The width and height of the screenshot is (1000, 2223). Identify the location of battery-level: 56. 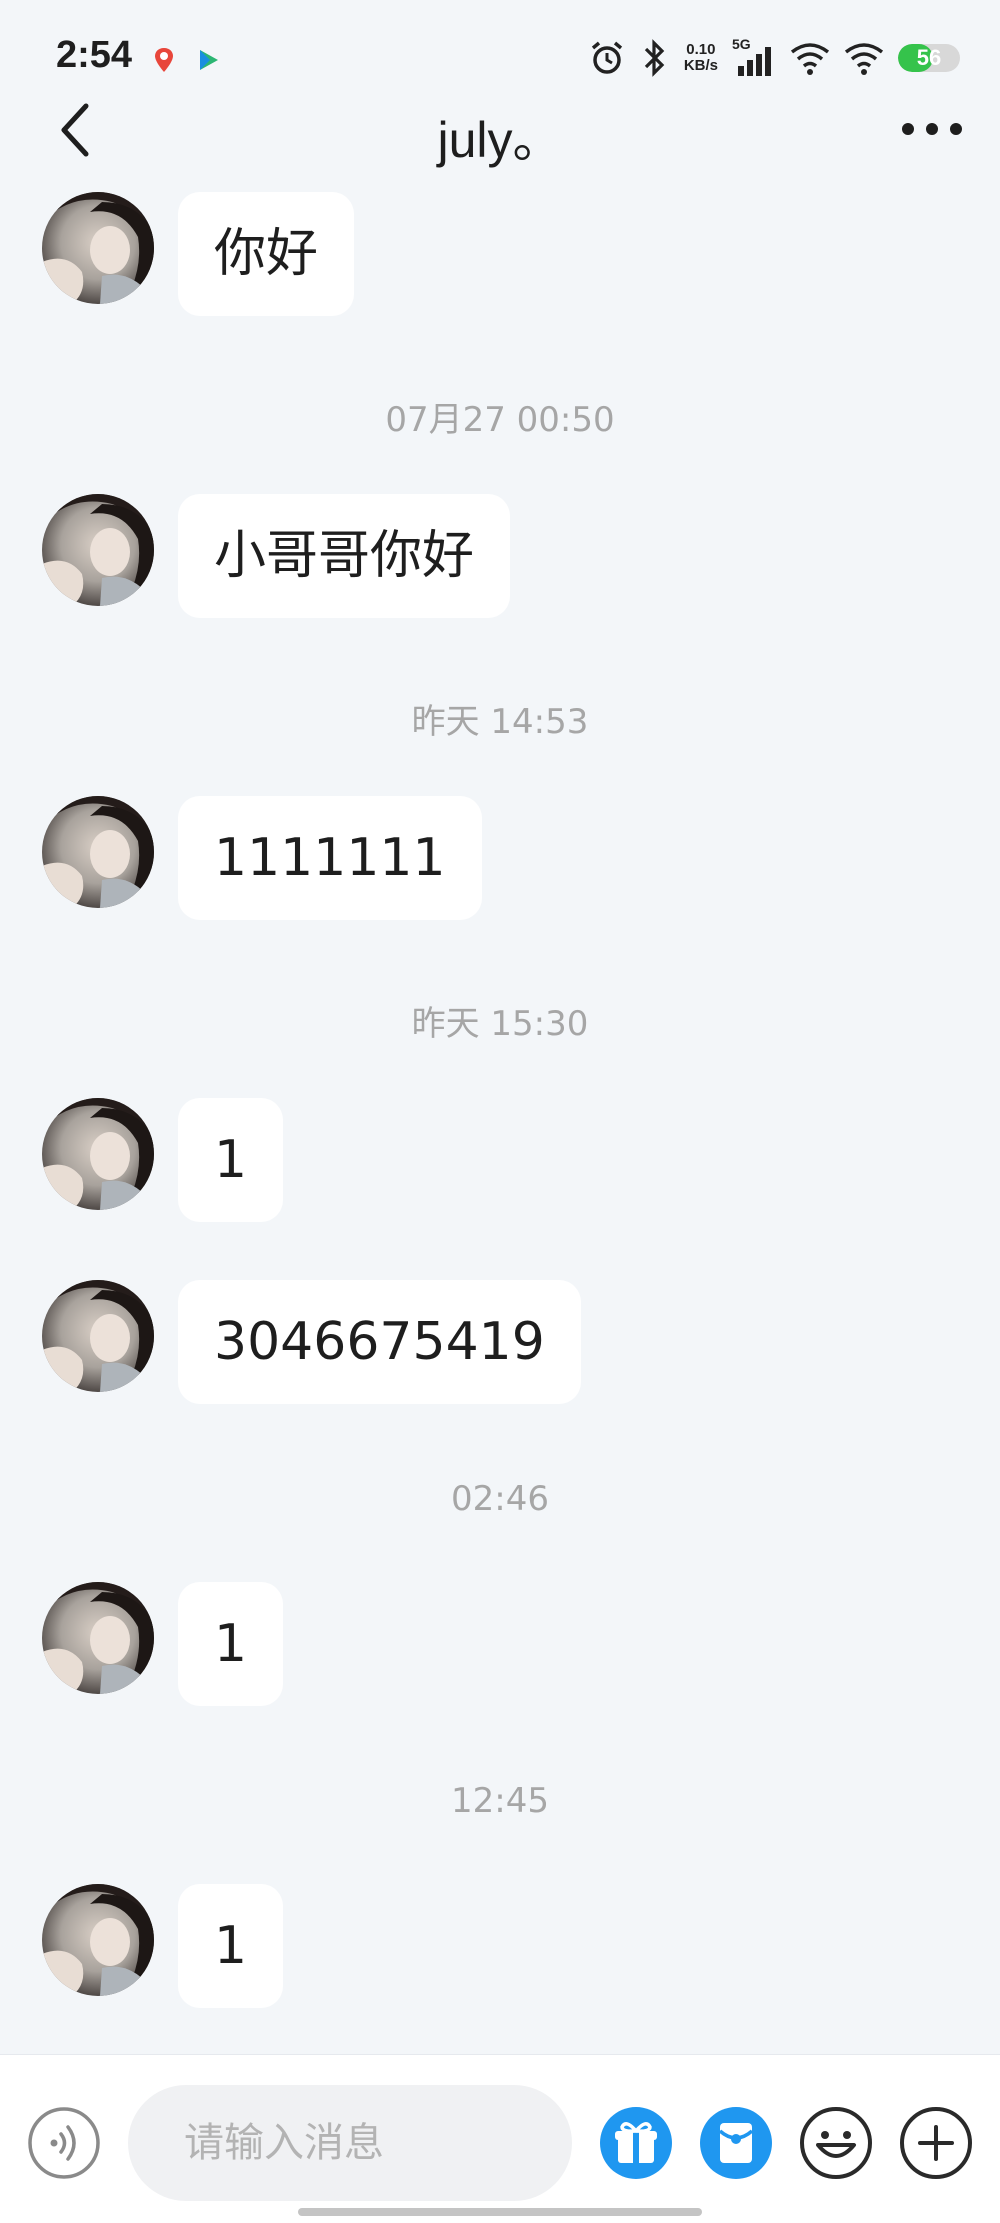
(929, 57).